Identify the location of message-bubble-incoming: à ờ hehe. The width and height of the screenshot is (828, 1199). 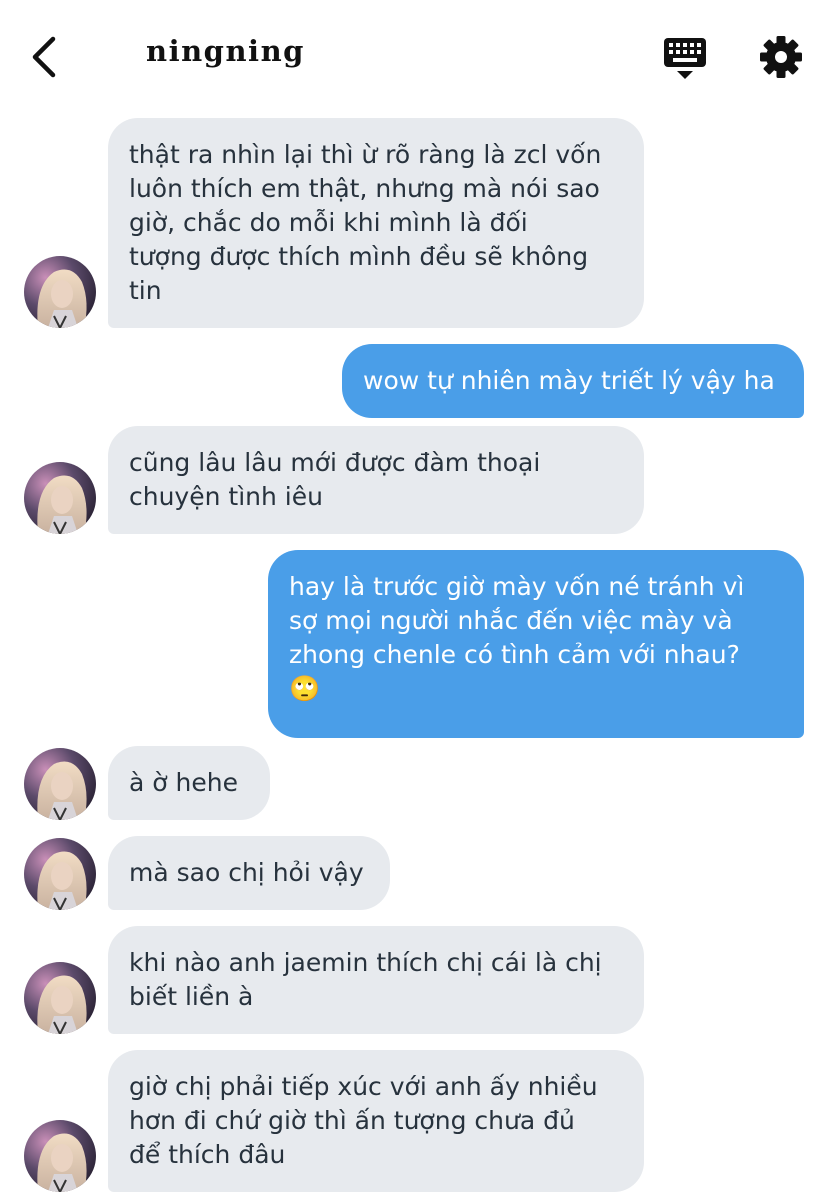
(189, 783).